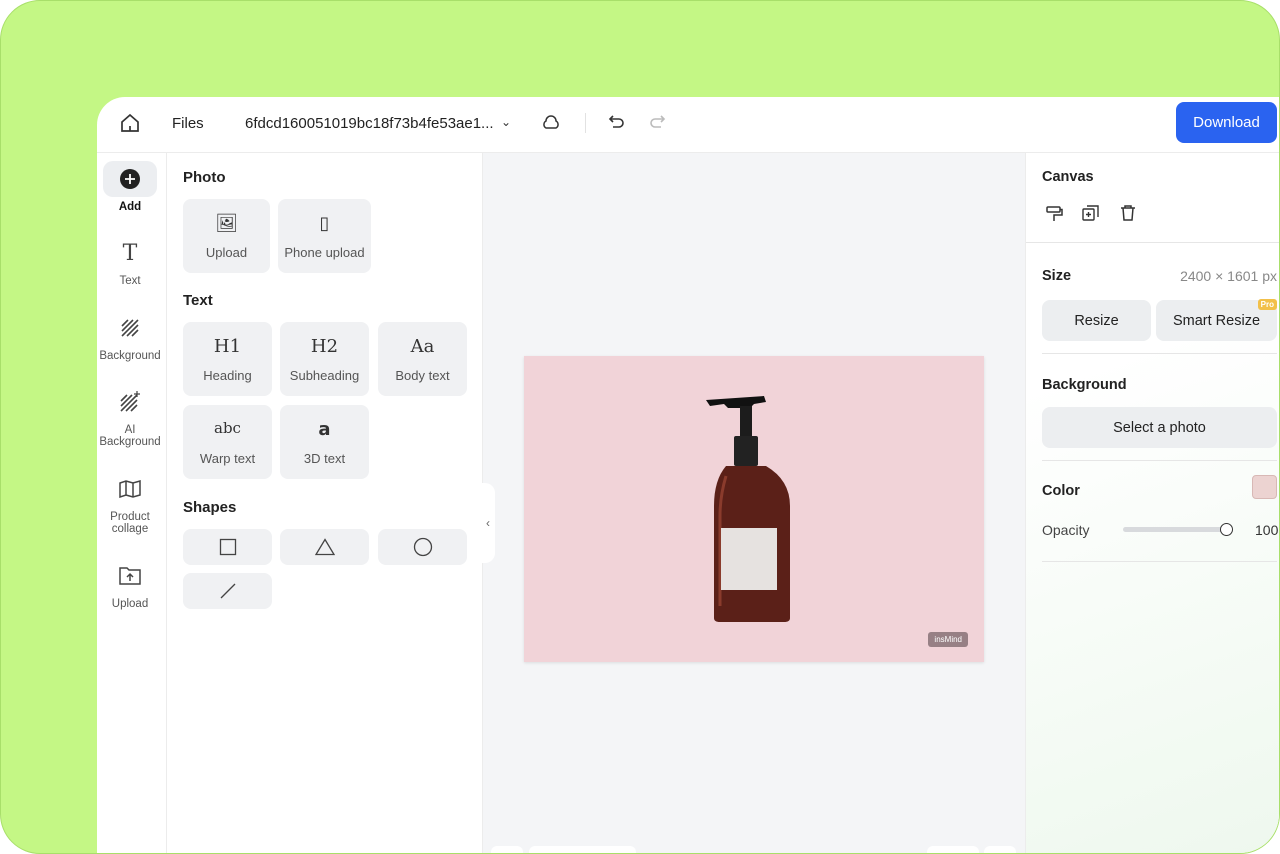 This screenshot has width=1280, height=854. I want to click on rail-label: Product collage, so click(130, 523).